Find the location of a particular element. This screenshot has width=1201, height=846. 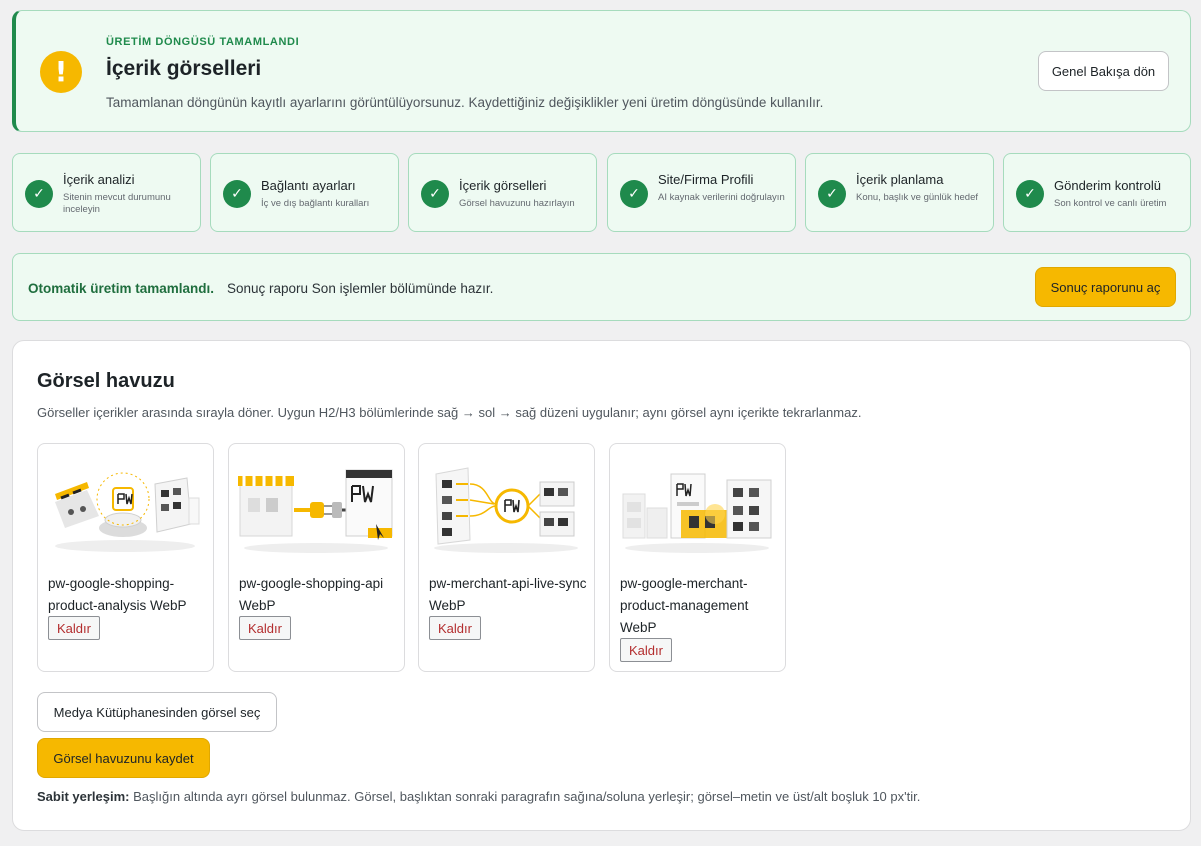

placement-note-label: Sabit yerleşim: is located at coordinates (83, 796).